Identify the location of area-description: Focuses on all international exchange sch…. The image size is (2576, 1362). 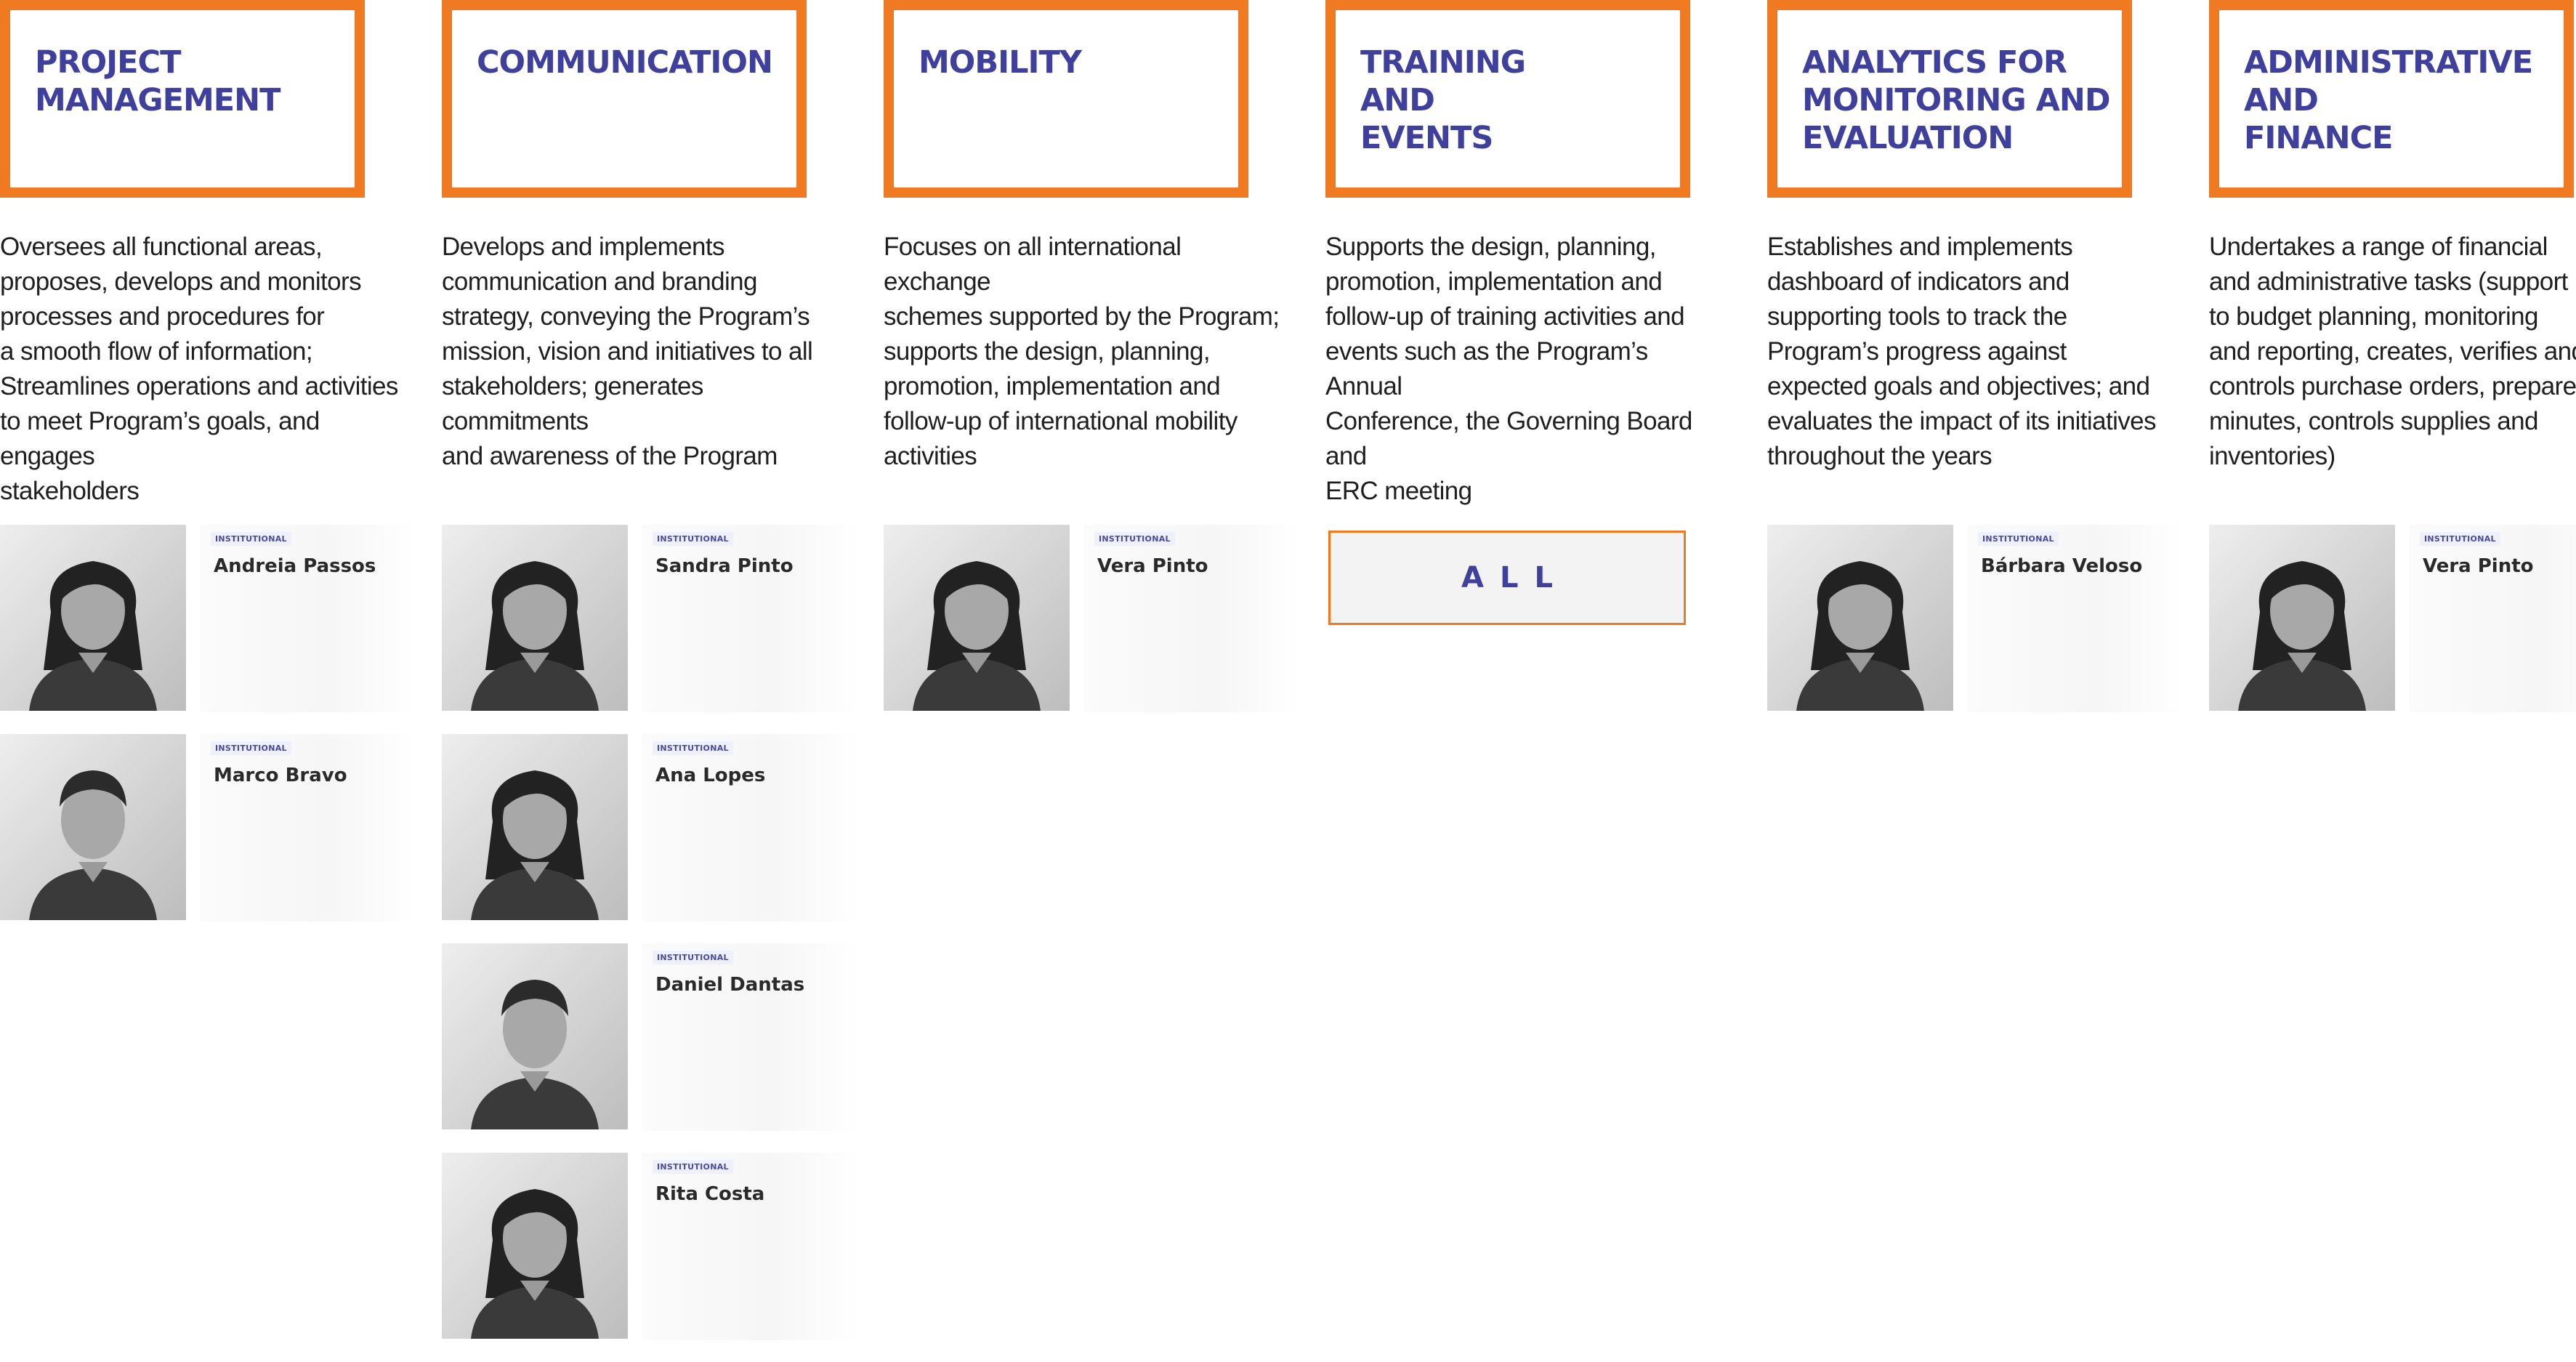
(1082, 352).